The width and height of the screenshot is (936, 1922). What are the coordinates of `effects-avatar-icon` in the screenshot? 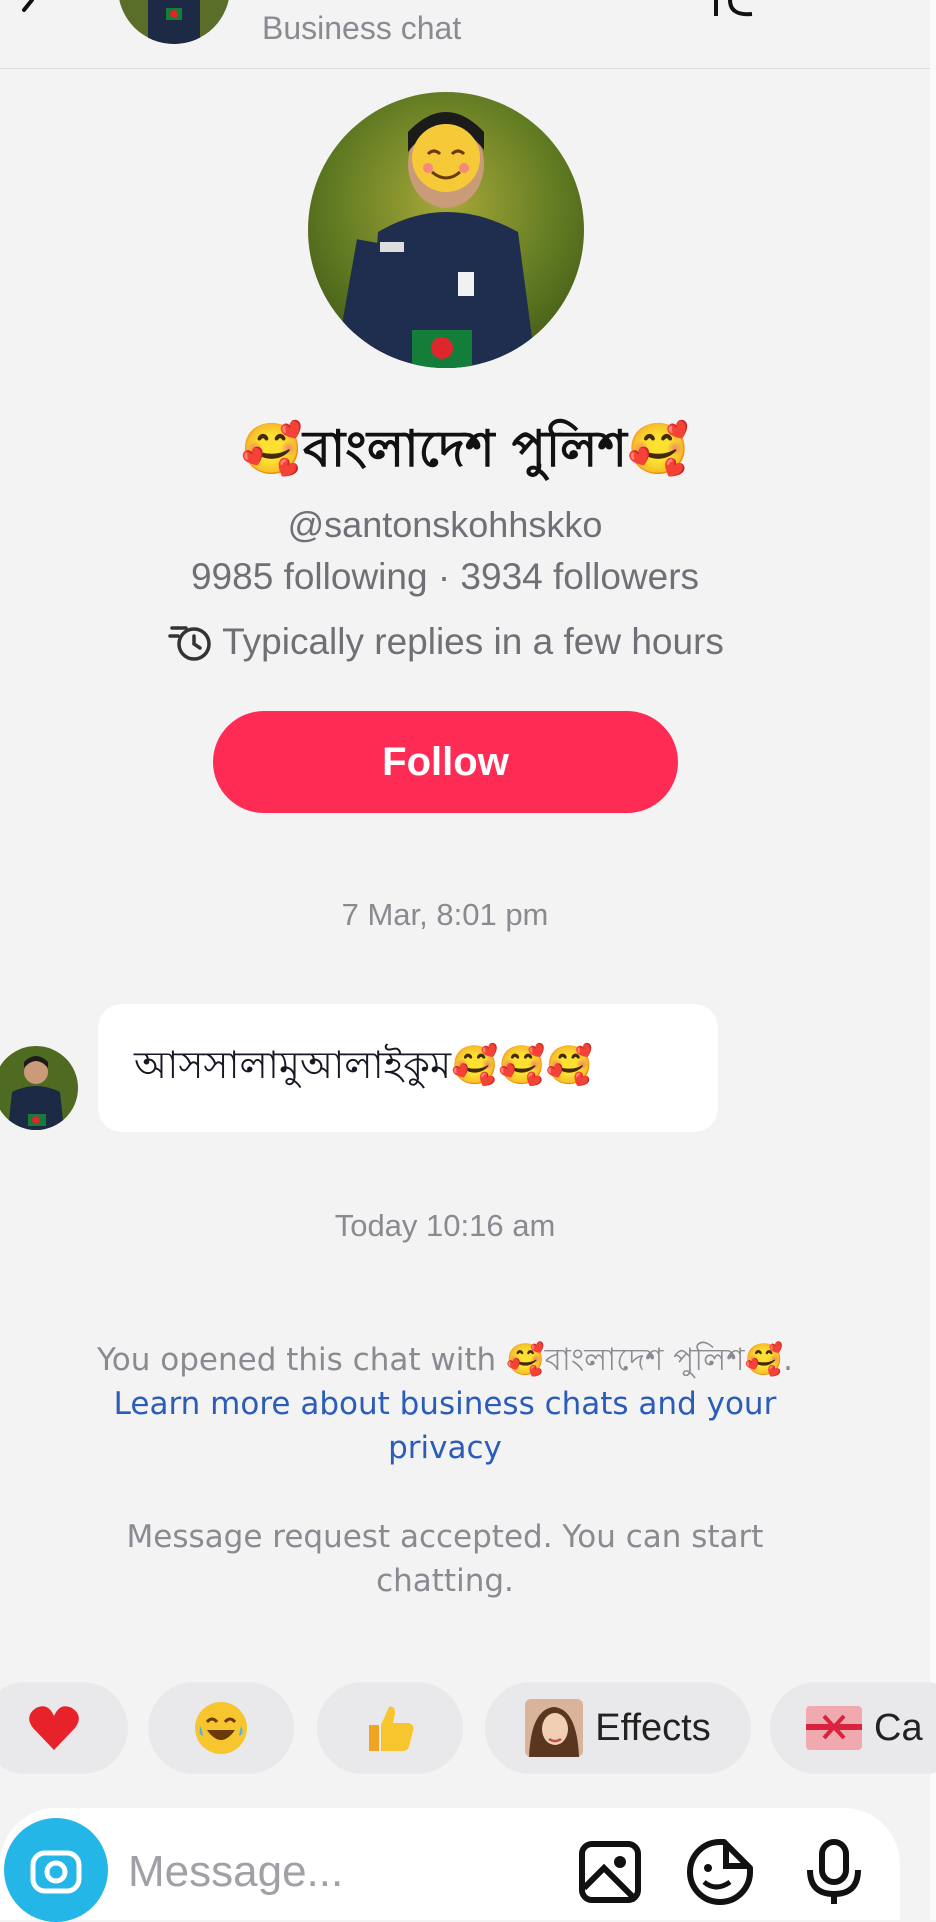 It's located at (554, 1728).